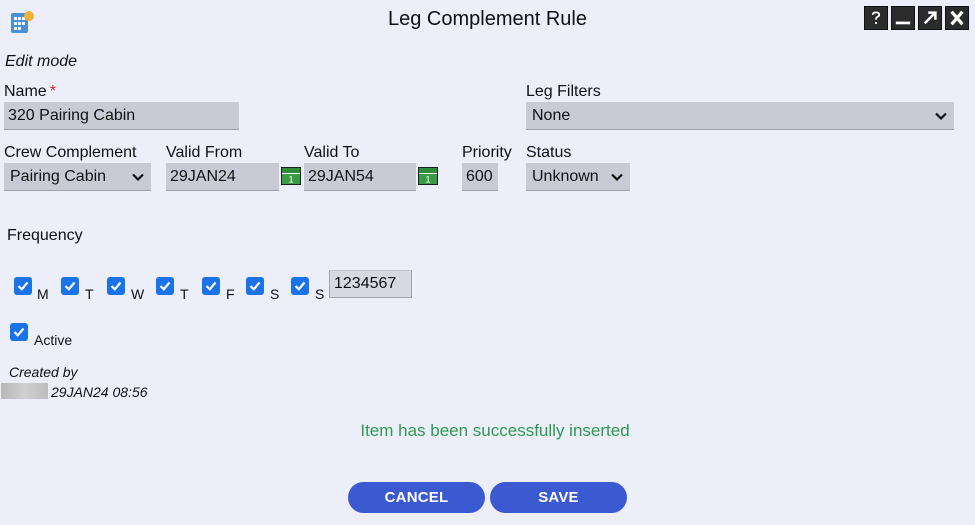 This screenshot has height=525, width=975. Describe the element at coordinates (740, 116) in the screenshot. I see `leg-filters-select: None` at that location.